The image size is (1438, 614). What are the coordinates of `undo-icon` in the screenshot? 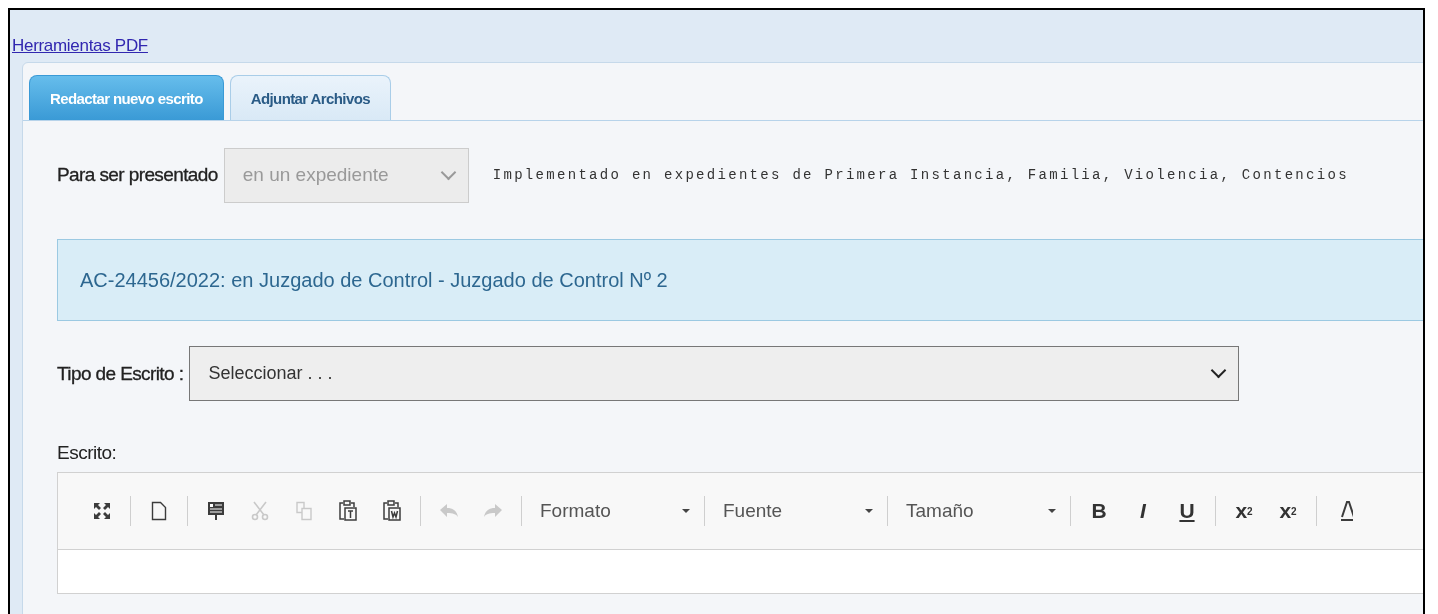 It's located at (449, 511).